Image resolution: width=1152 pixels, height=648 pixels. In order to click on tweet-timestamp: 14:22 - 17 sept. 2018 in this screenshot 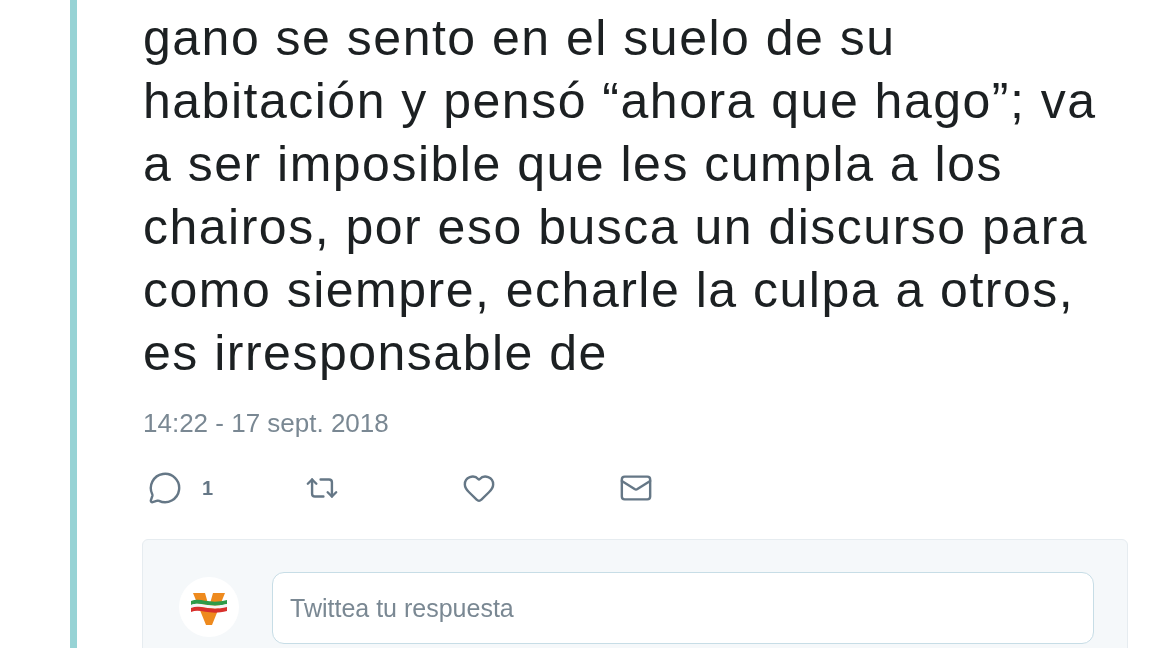, I will do `click(266, 423)`.